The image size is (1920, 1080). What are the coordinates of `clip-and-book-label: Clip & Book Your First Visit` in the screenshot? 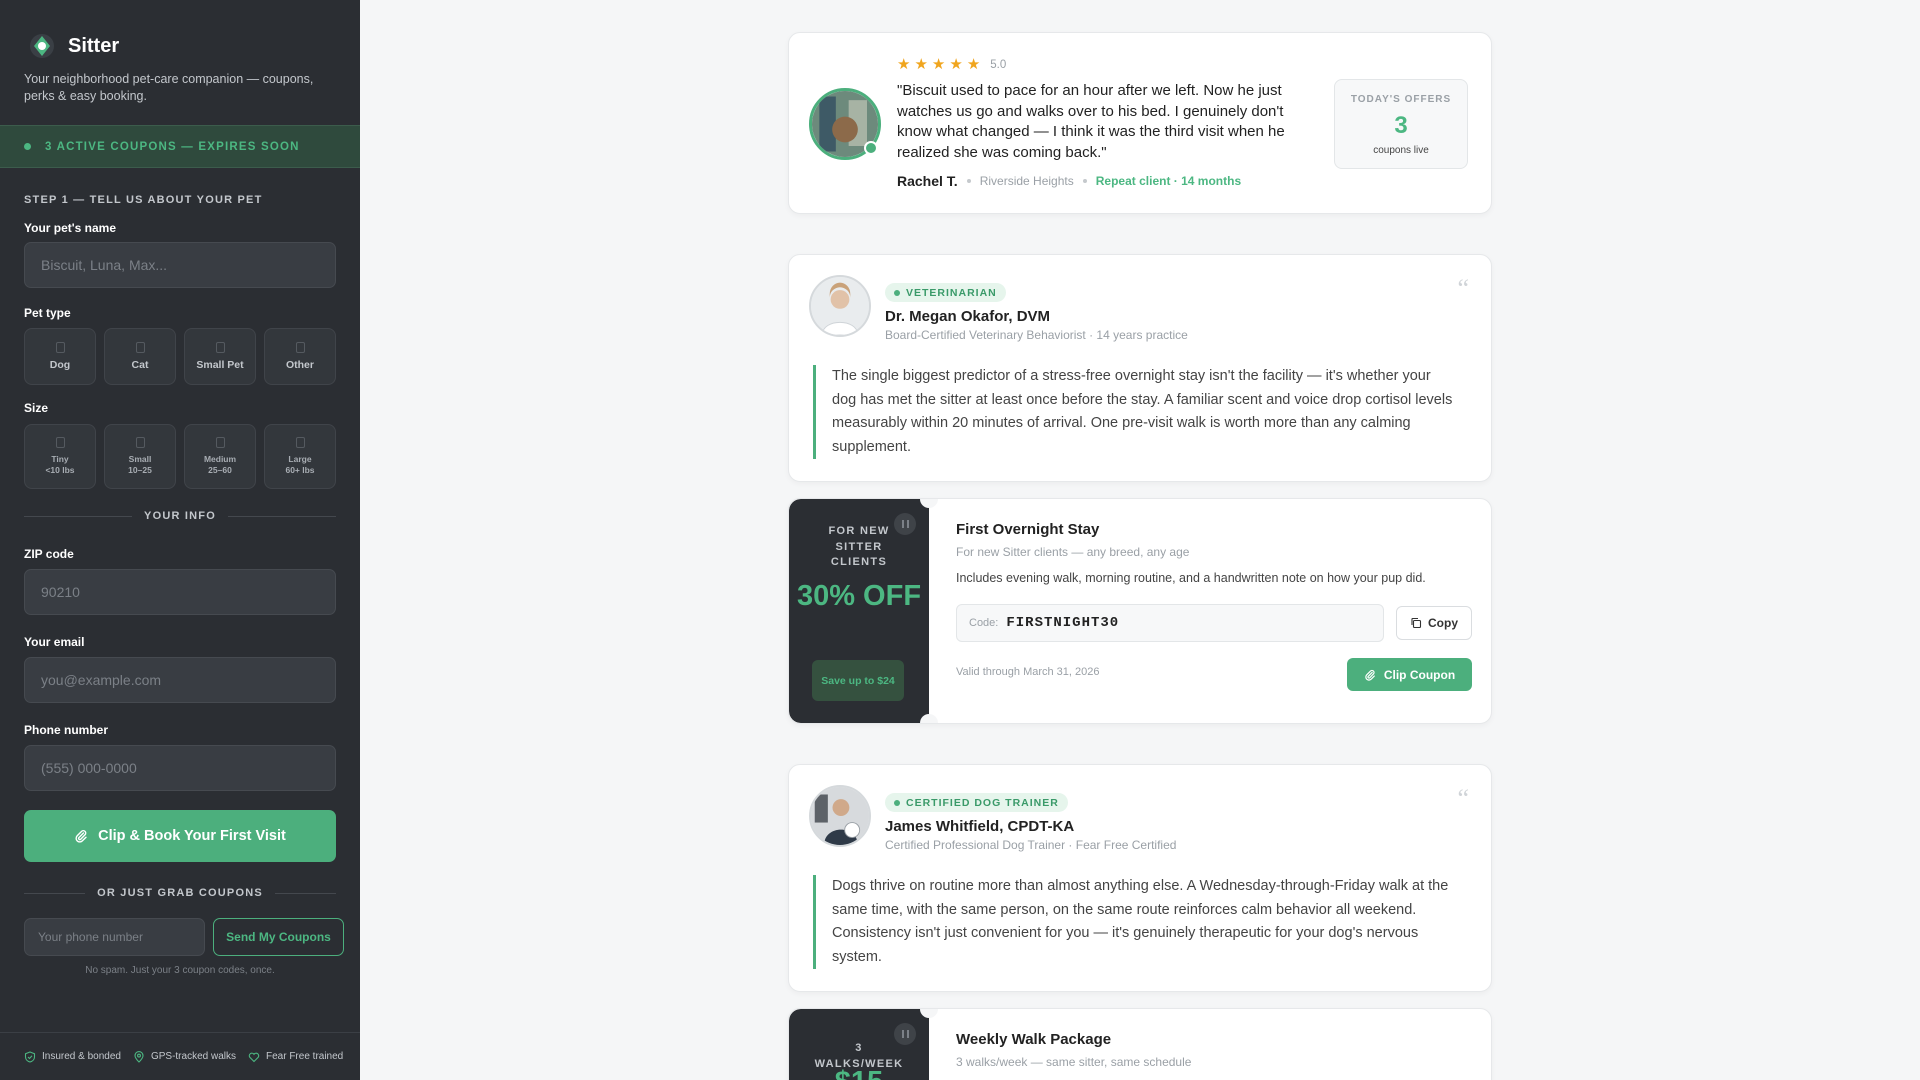 It's located at (192, 836).